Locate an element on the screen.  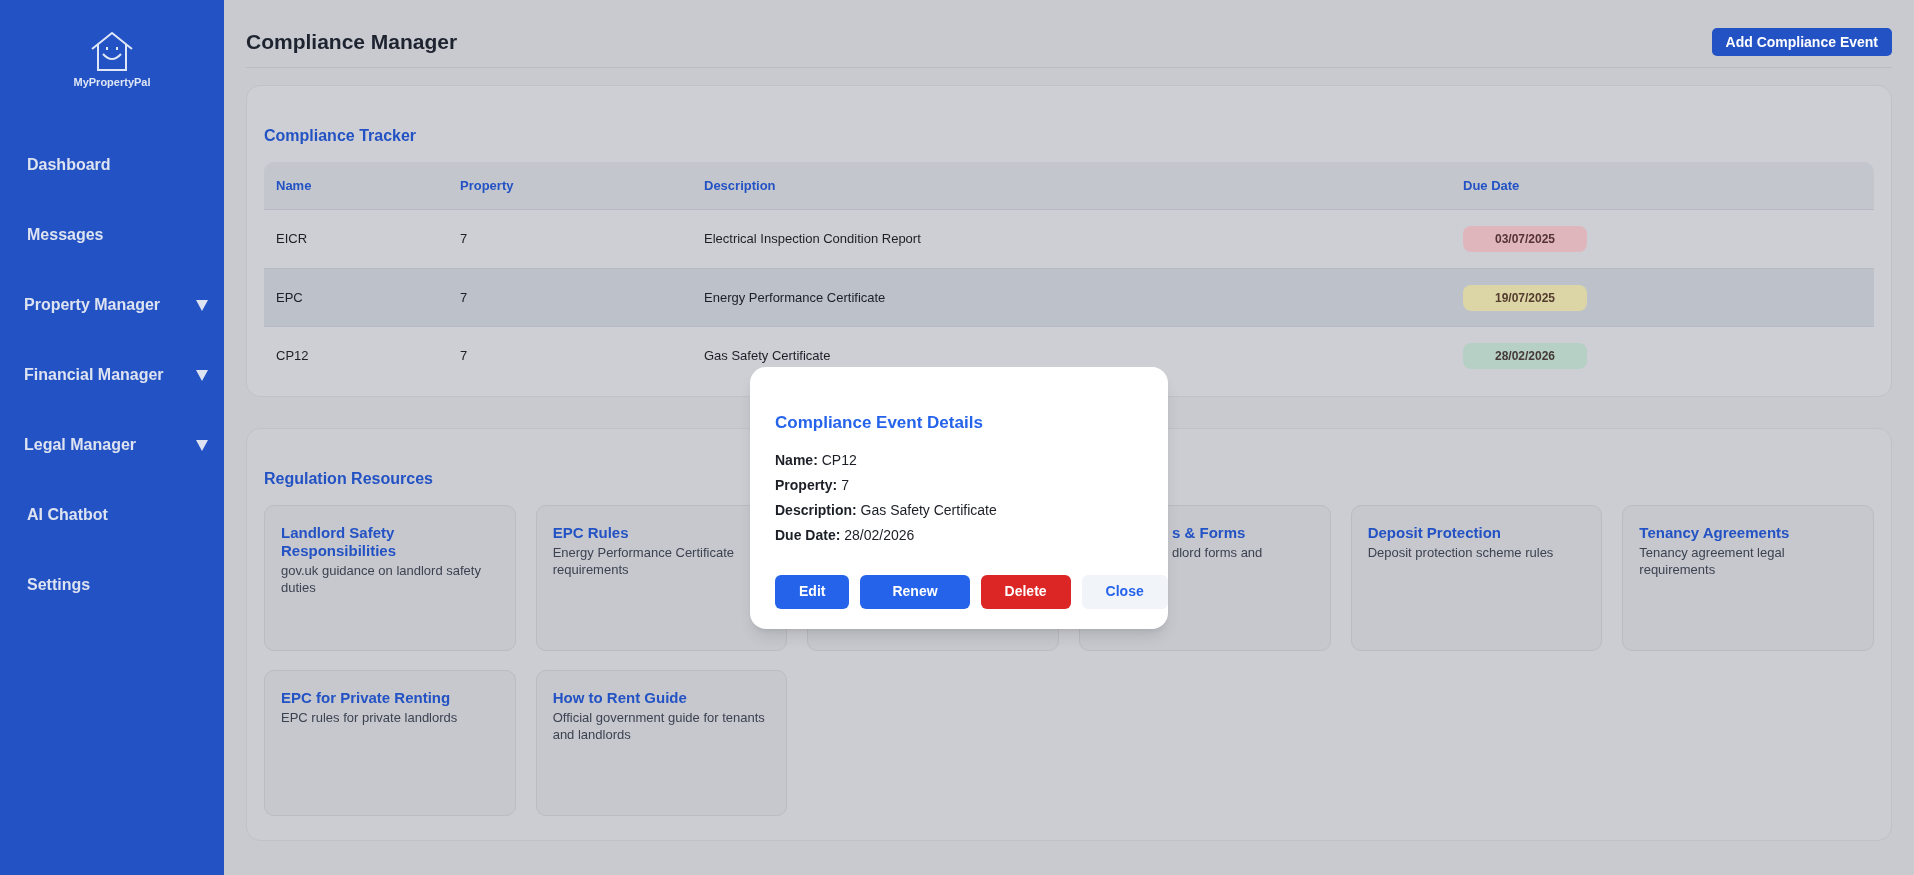
card-title: Deposit Protection is located at coordinates (1434, 533).